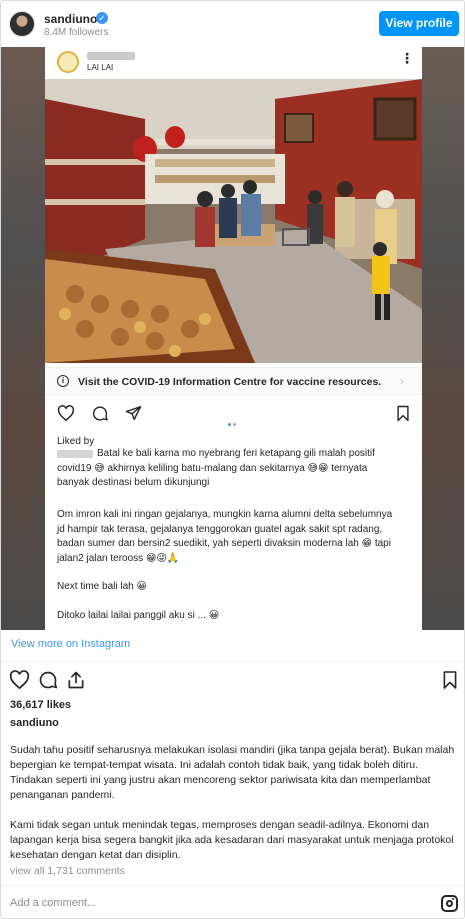  I want to click on blurred-username, so click(111, 56).